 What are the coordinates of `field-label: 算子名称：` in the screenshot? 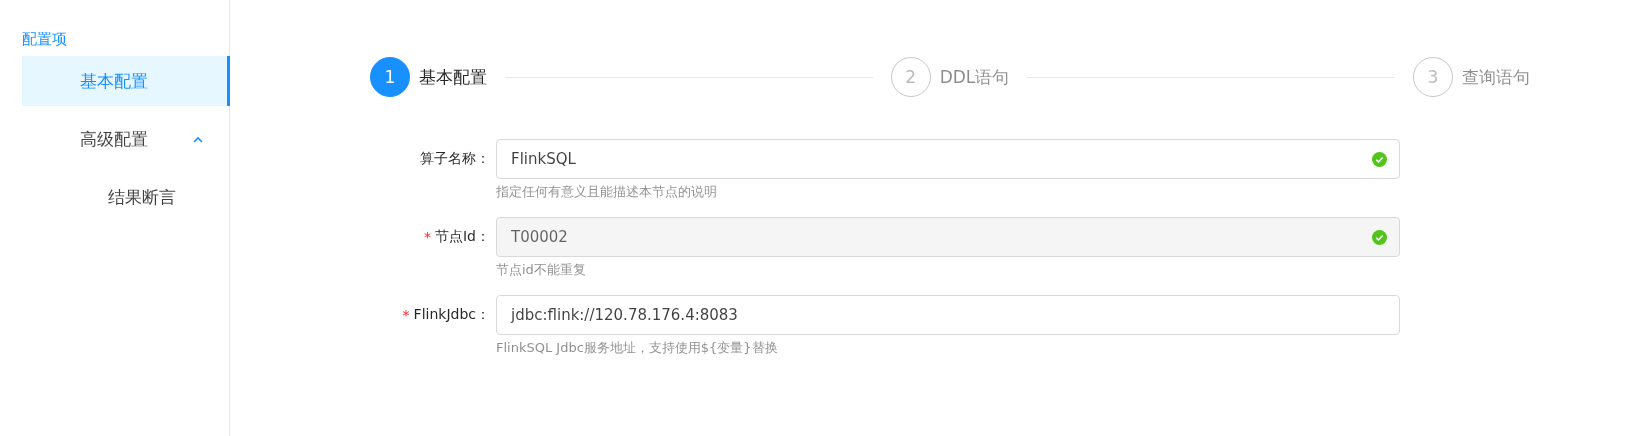 It's located at (455, 159).